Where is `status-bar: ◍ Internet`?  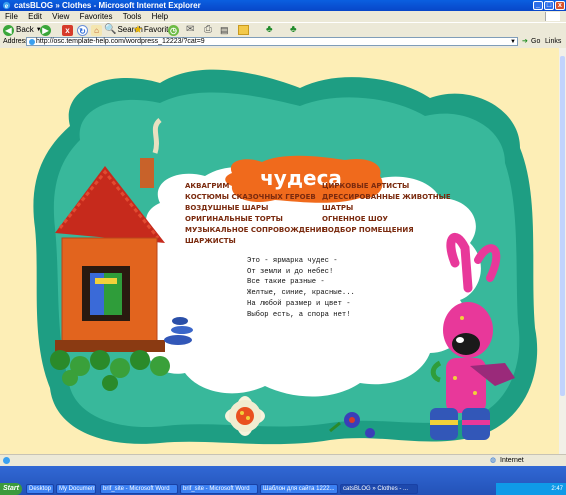
status-bar: ◍ Internet is located at coordinates (283, 460).